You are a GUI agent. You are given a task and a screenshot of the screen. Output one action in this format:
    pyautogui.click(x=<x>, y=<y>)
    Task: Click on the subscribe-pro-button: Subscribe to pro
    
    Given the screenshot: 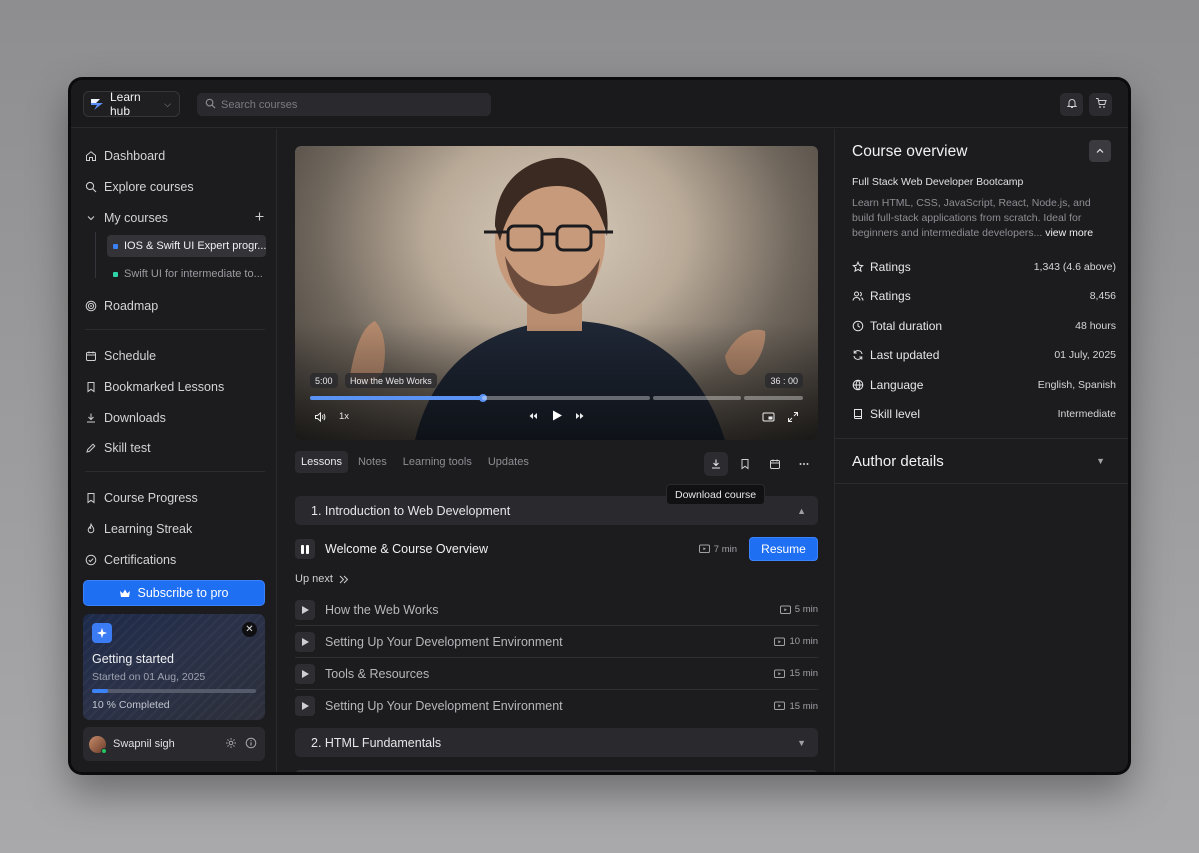 What is the action you would take?
    pyautogui.click(x=174, y=593)
    